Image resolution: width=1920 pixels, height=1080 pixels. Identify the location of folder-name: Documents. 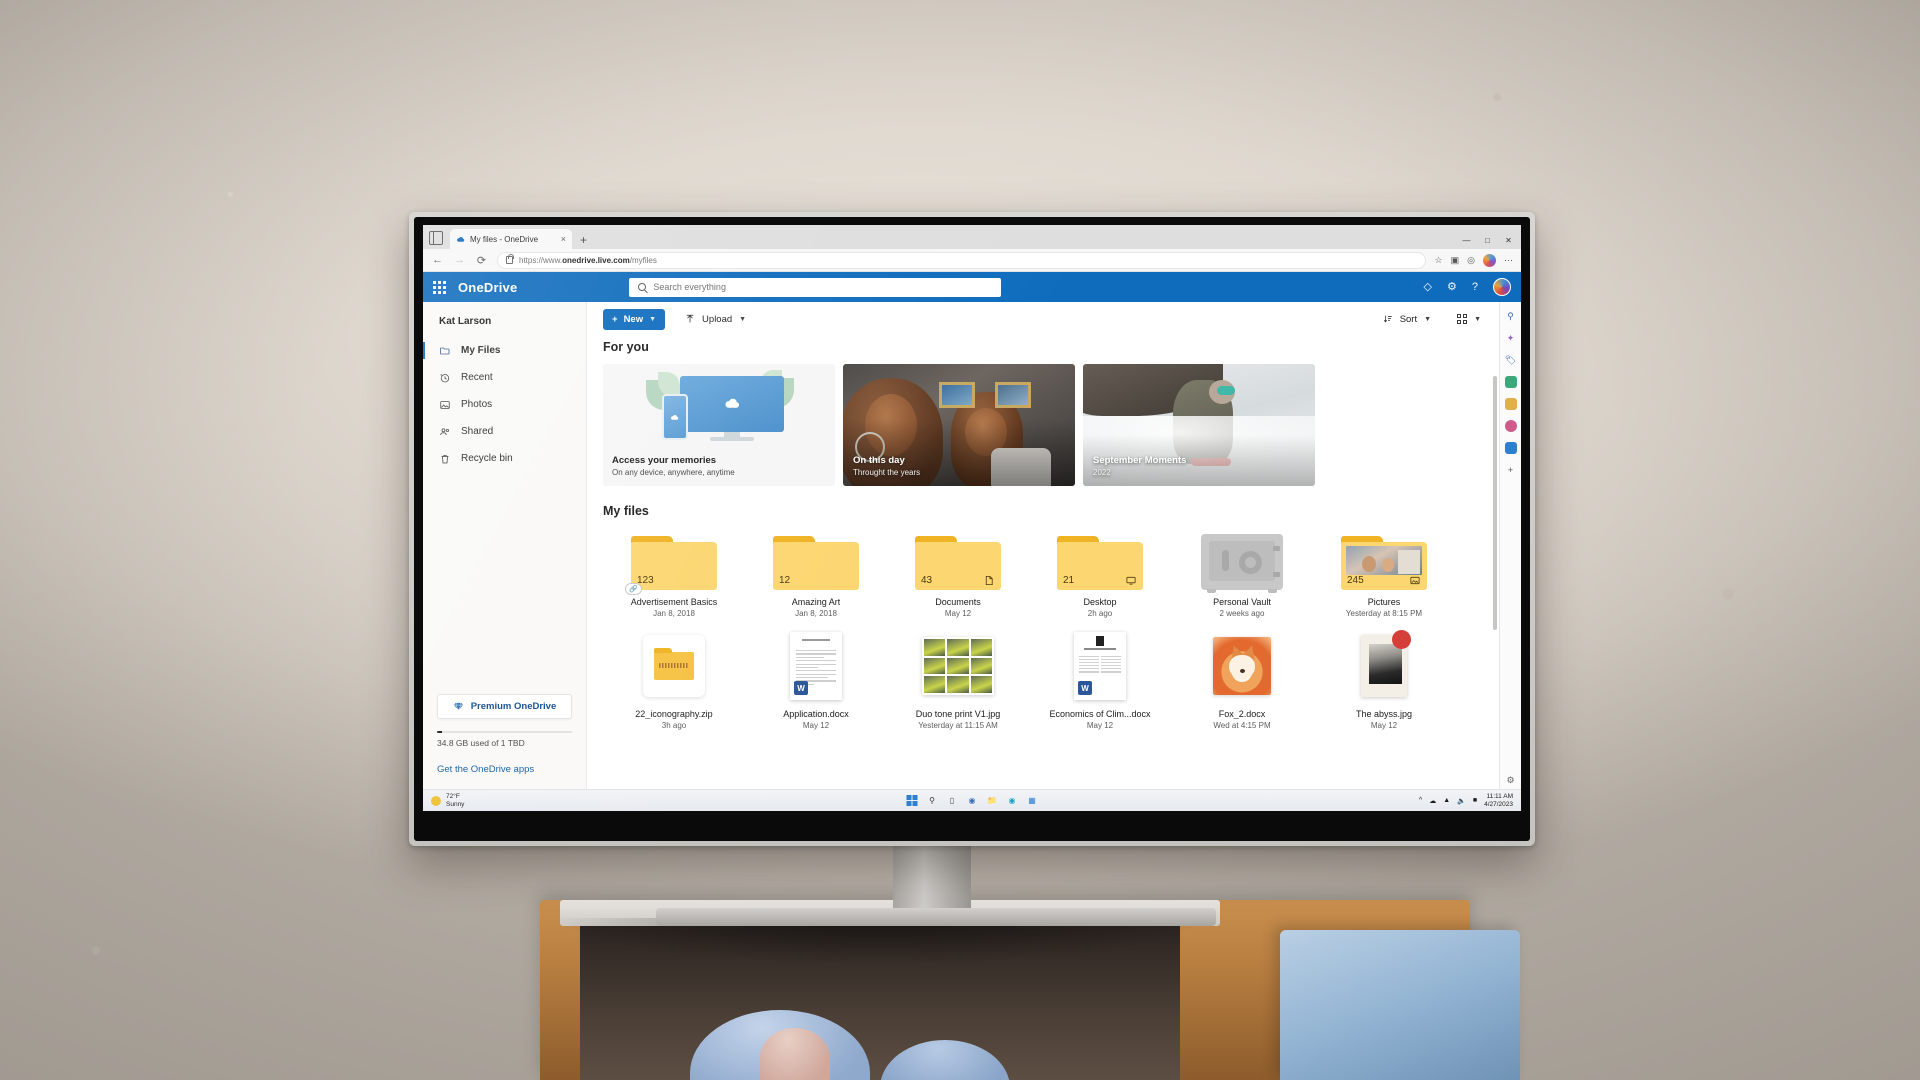
(958, 602).